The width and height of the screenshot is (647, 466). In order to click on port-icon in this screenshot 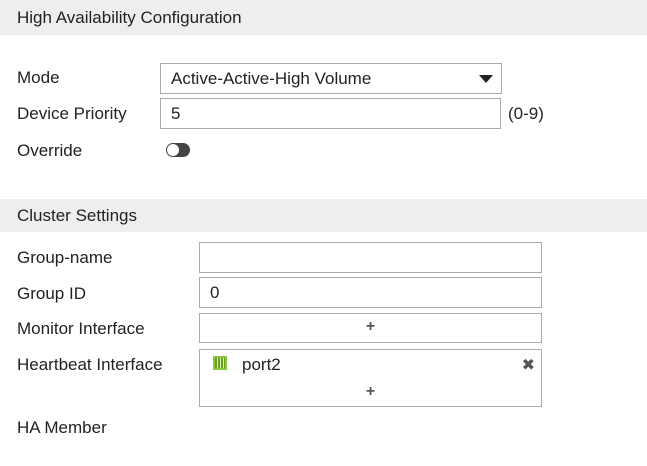, I will do `click(220, 363)`.